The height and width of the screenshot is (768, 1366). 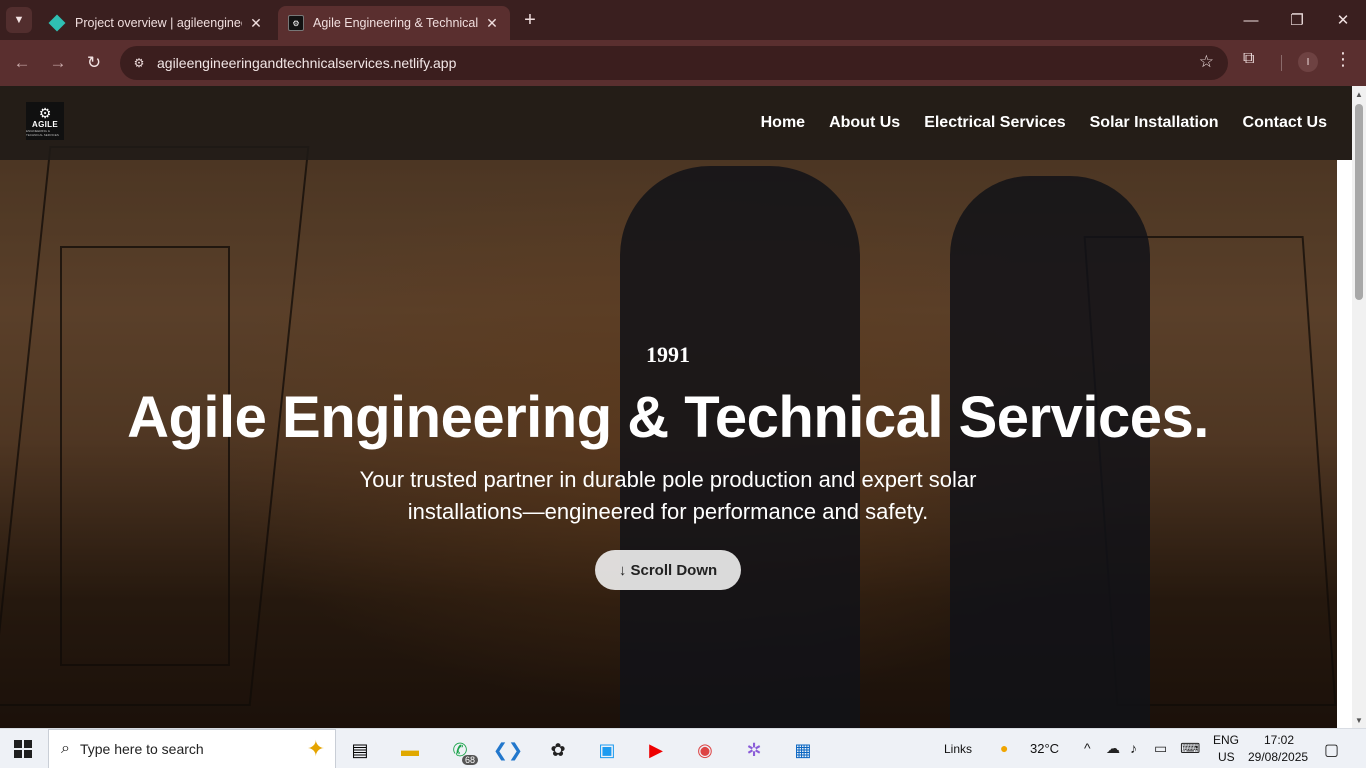 What do you see at coordinates (1343, 20) in the screenshot?
I see `close-window-button: ✕` at bounding box center [1343, 20].